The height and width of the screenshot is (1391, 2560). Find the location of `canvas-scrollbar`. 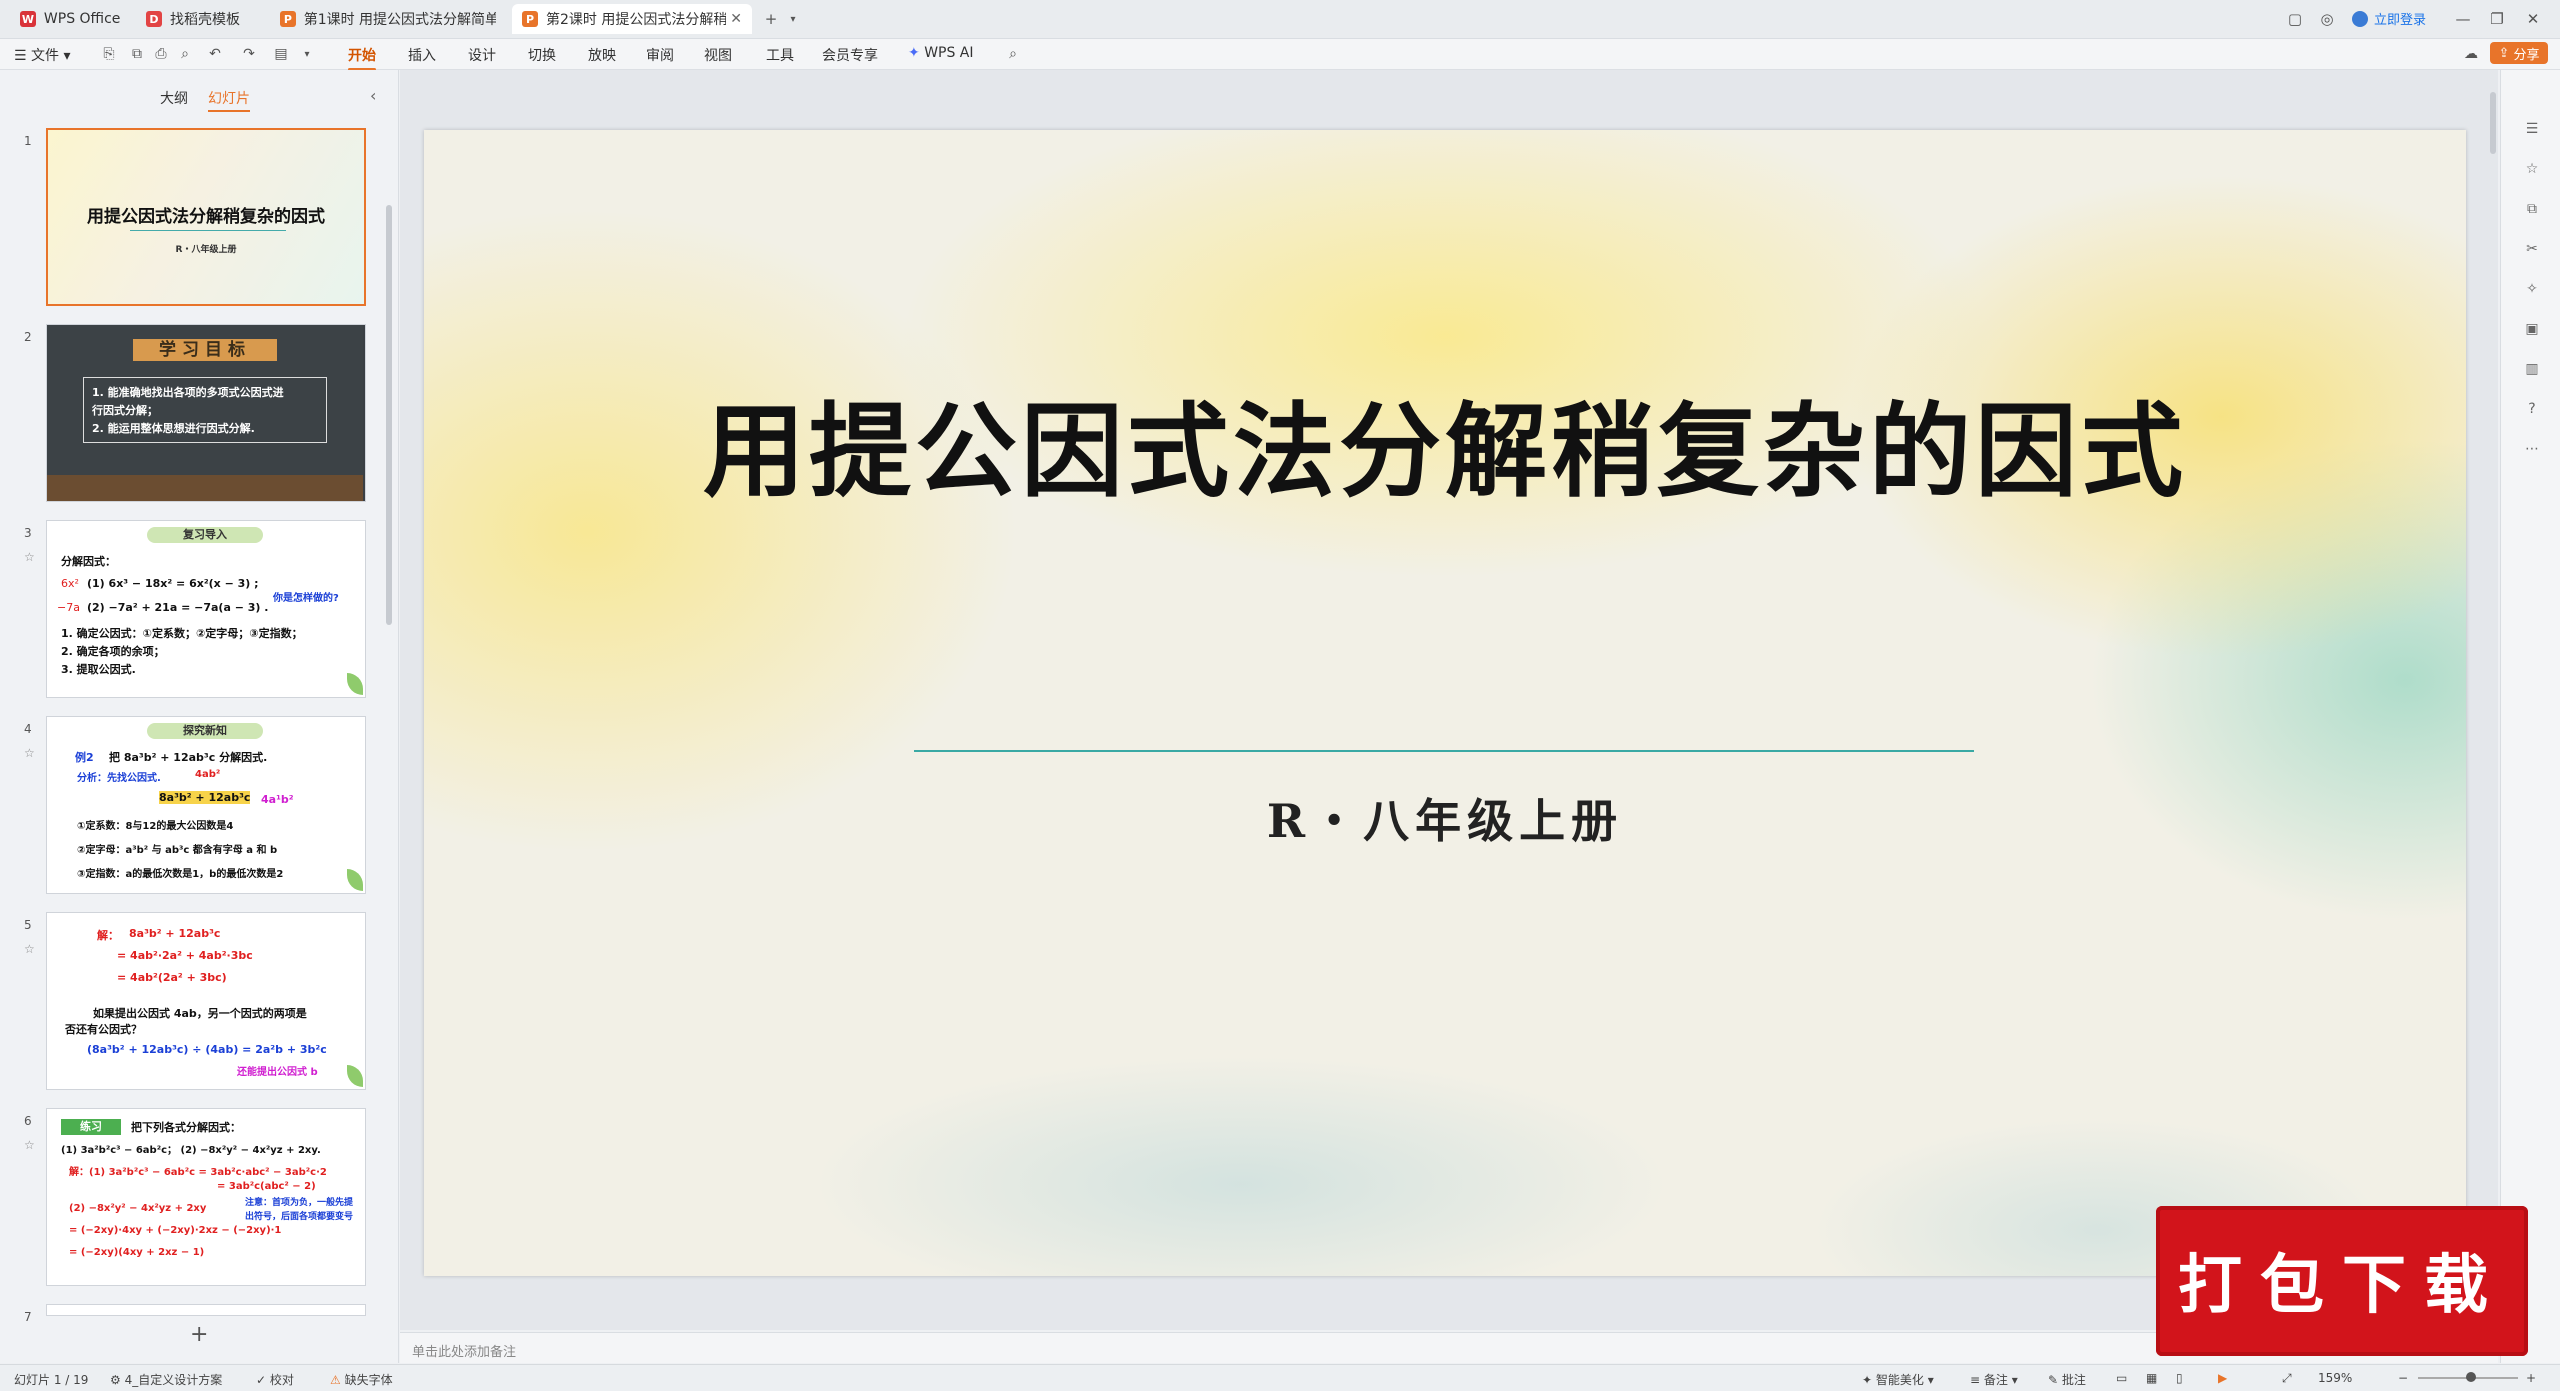

canvas-scrollbar is located at coordinates (2493, 123).